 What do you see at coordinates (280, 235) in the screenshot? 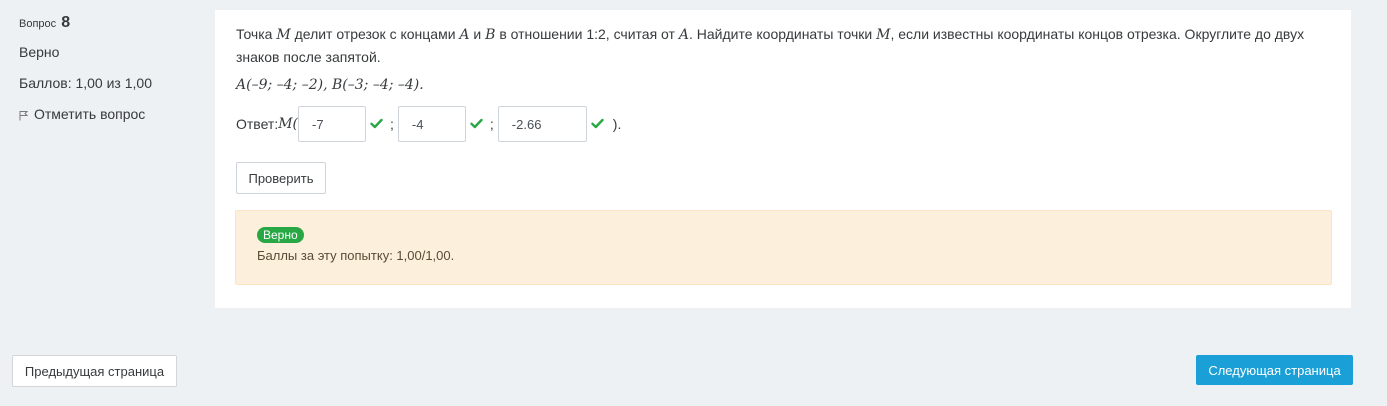
I see `correct-badge: Верно` at bounding box center [280, 235].